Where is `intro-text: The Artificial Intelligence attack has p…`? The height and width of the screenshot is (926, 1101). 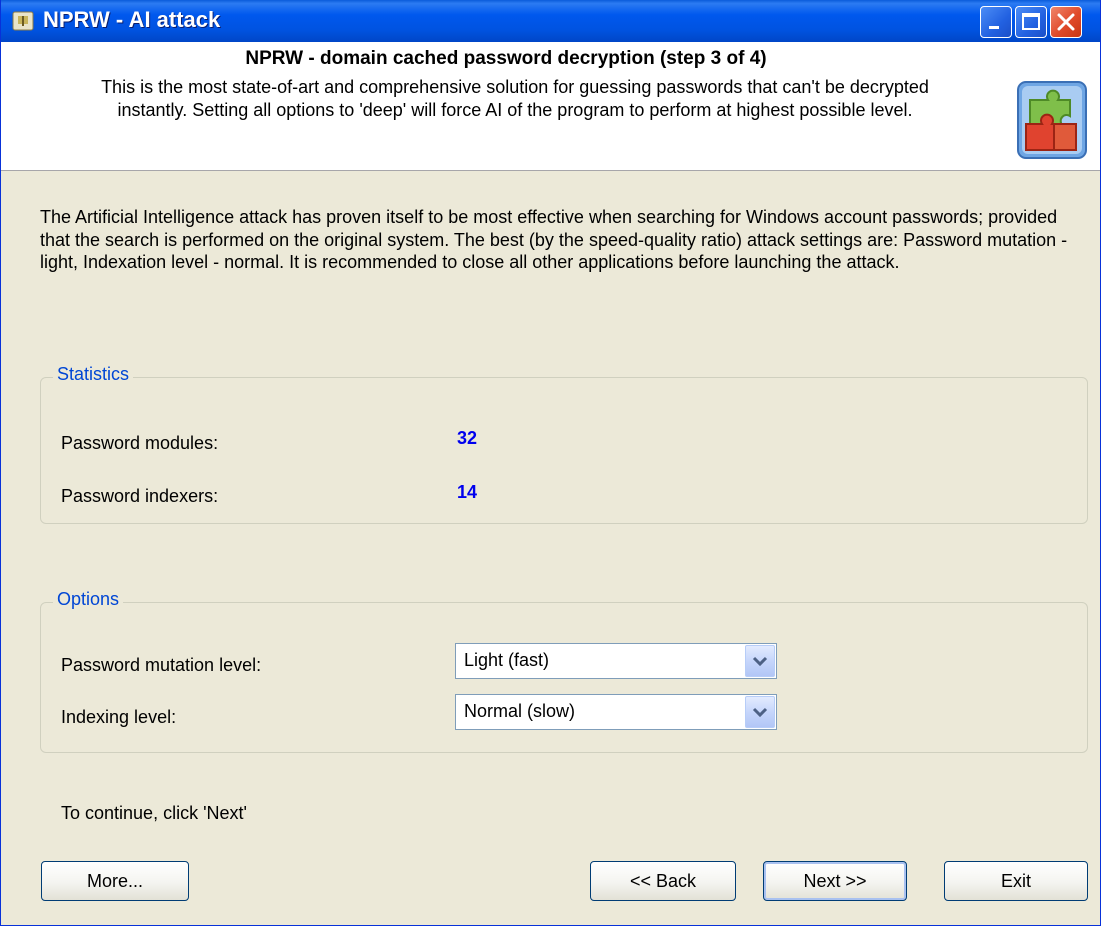
intro-text: The Artificial Intelligence attack has p… is located at coordinates (554, 239).